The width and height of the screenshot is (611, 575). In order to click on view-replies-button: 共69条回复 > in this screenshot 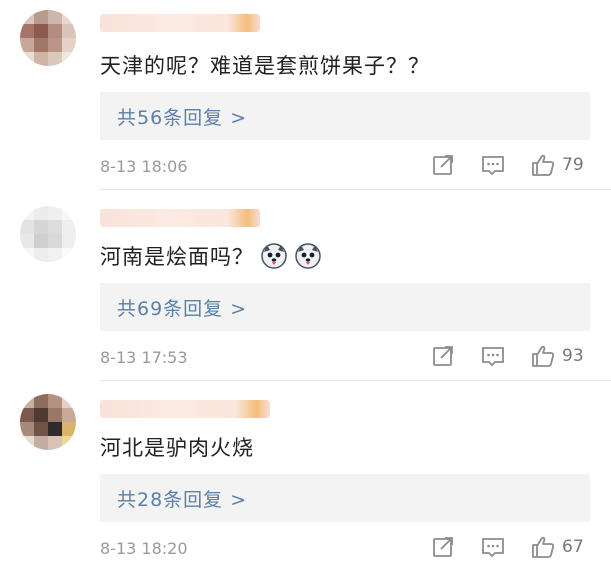, I will do `click(345, 307)`.